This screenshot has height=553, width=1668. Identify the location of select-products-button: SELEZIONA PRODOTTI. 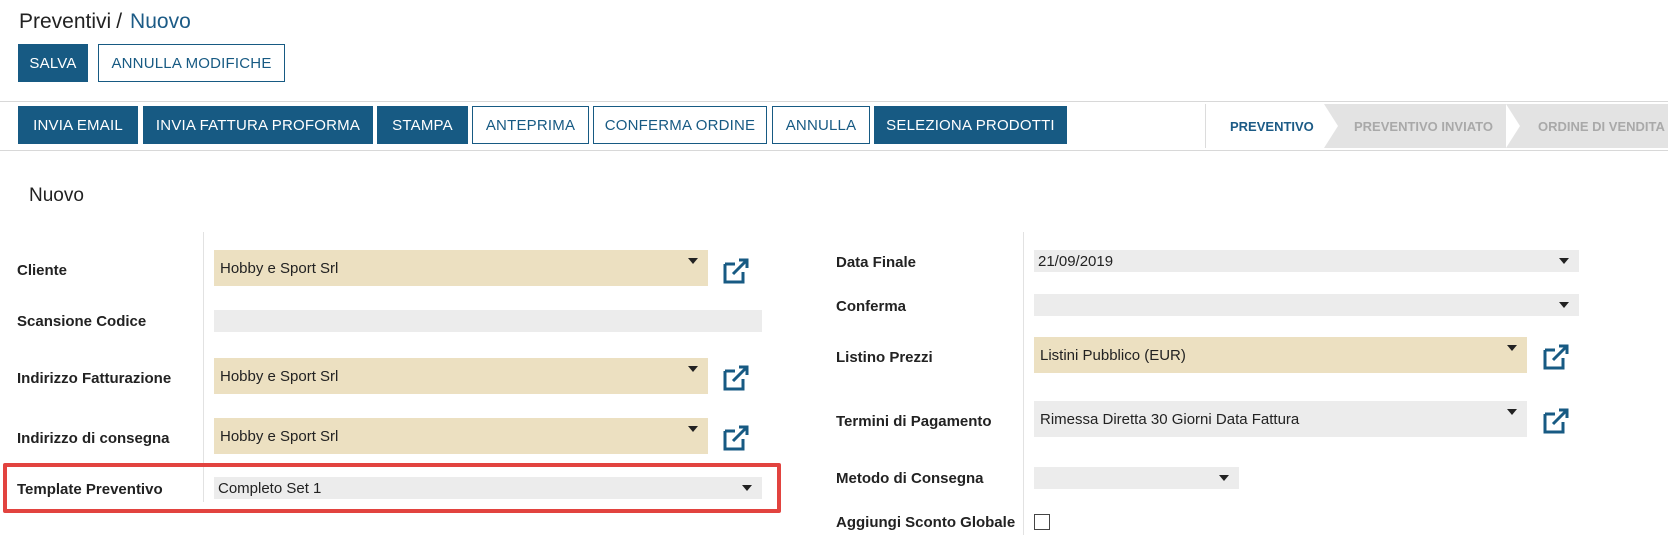
(970, 125).